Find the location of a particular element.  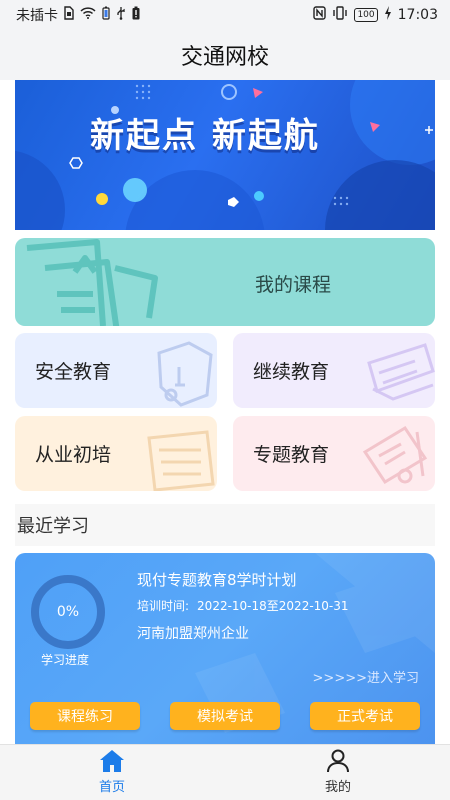

vibrate-icon is located at coordinates (340, 15).